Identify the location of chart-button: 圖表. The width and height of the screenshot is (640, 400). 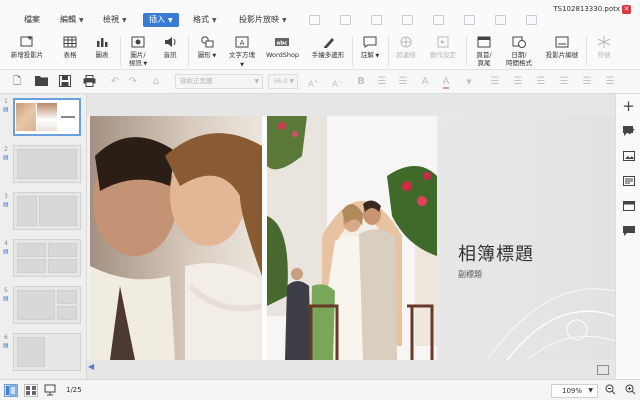
(102, 47).